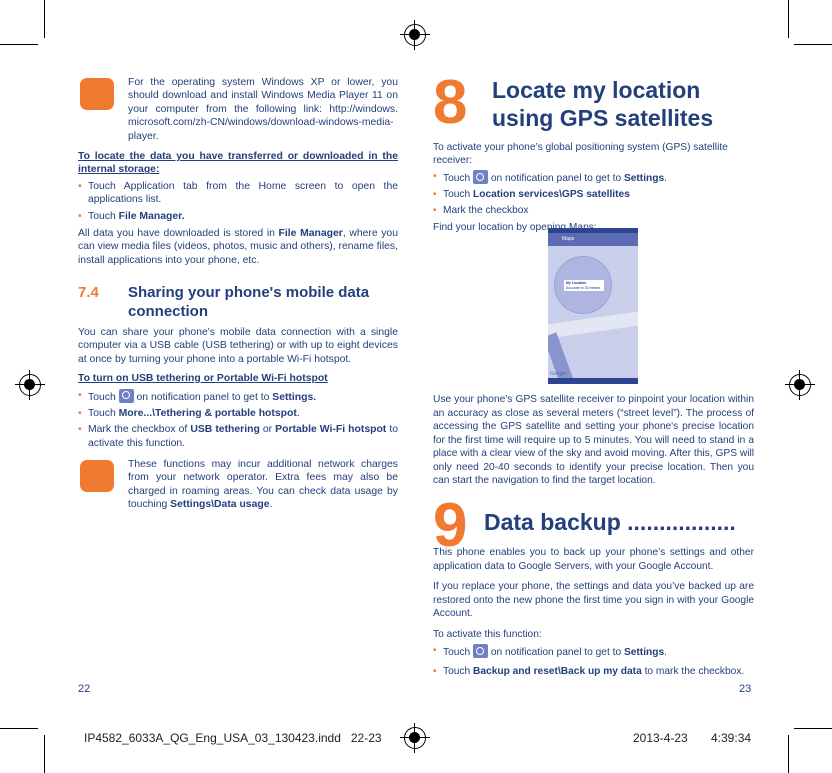 The height and width of the screenshot is (773, 832). Describe the element at coordinates (594, 210) in the screenshot. I see `list-item: Mark the checkbox` at that location.